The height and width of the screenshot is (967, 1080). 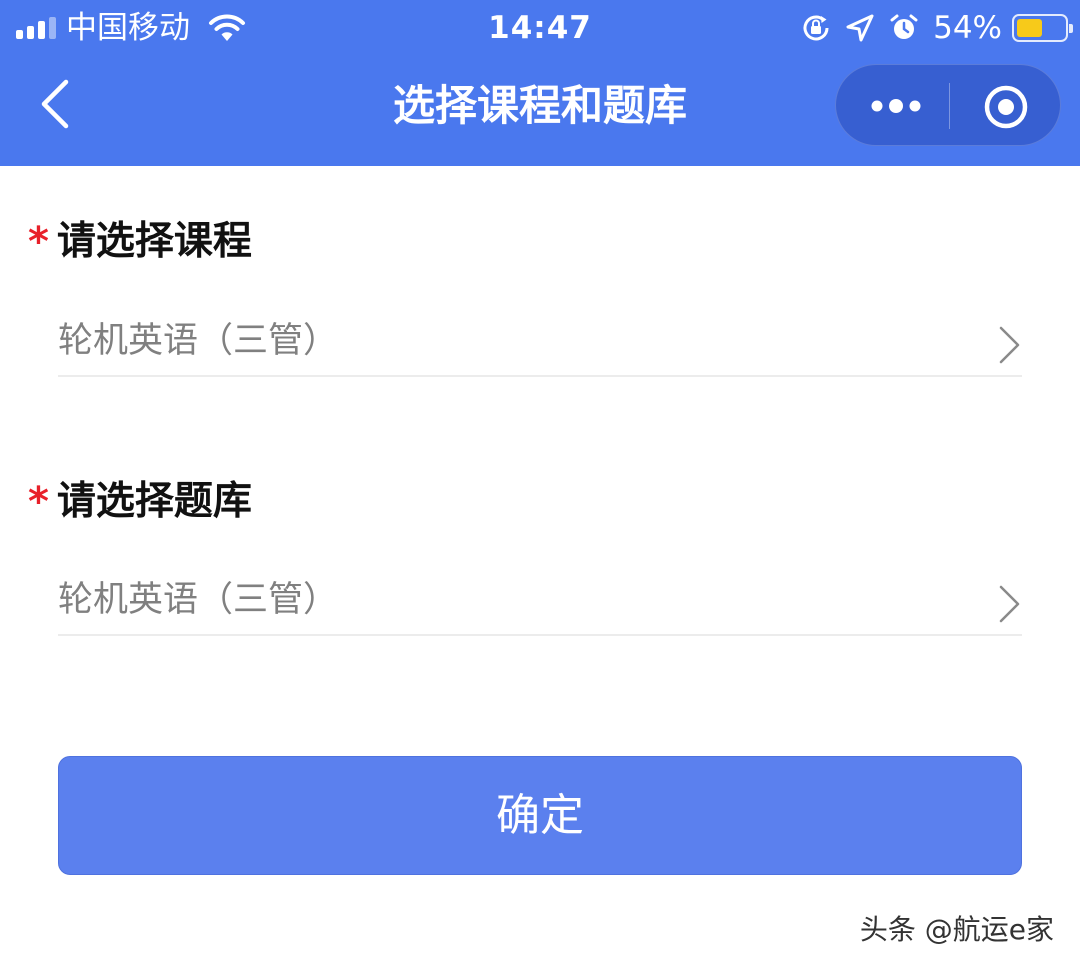 I want to click on bank-value: 轮机英语（三管）, so click(x=198, y=600).